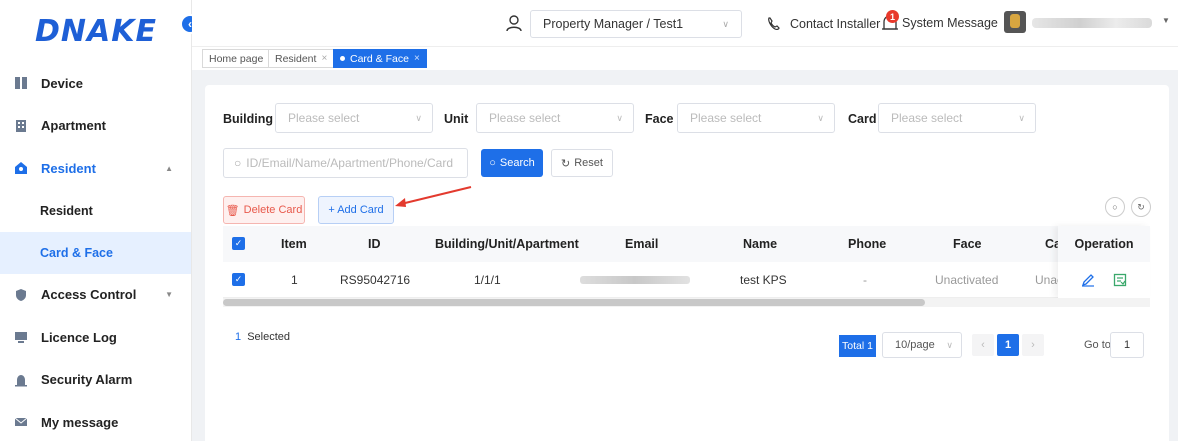 The image size is (1178, 441). Describe the element at coordinates (760, 244) in the screenshot. I see `col-name: Name` at that location.